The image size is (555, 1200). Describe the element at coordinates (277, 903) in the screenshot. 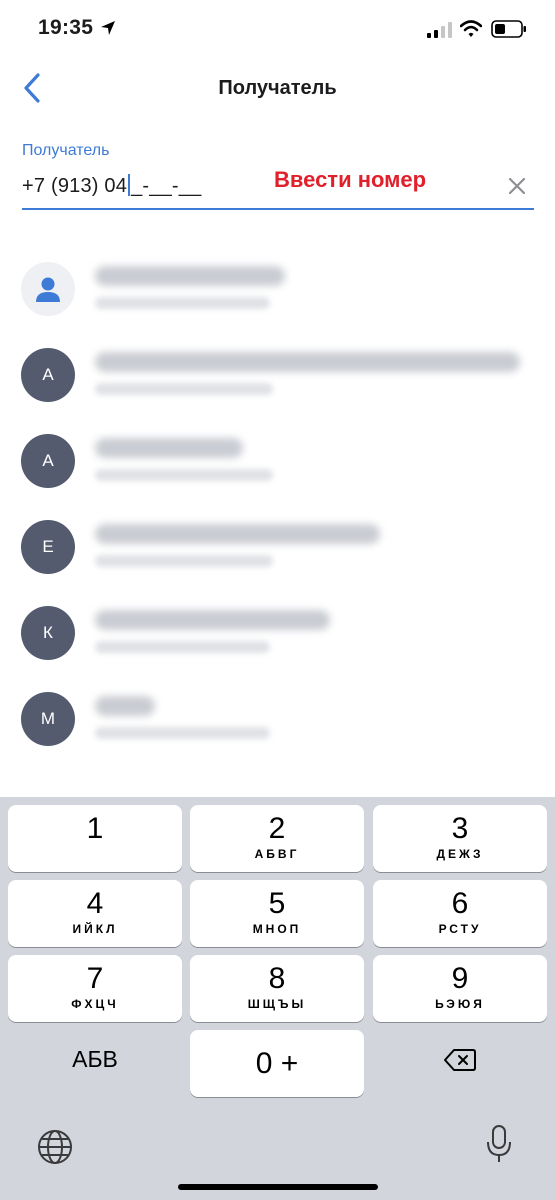

I see `key-digit: 5` at that location.